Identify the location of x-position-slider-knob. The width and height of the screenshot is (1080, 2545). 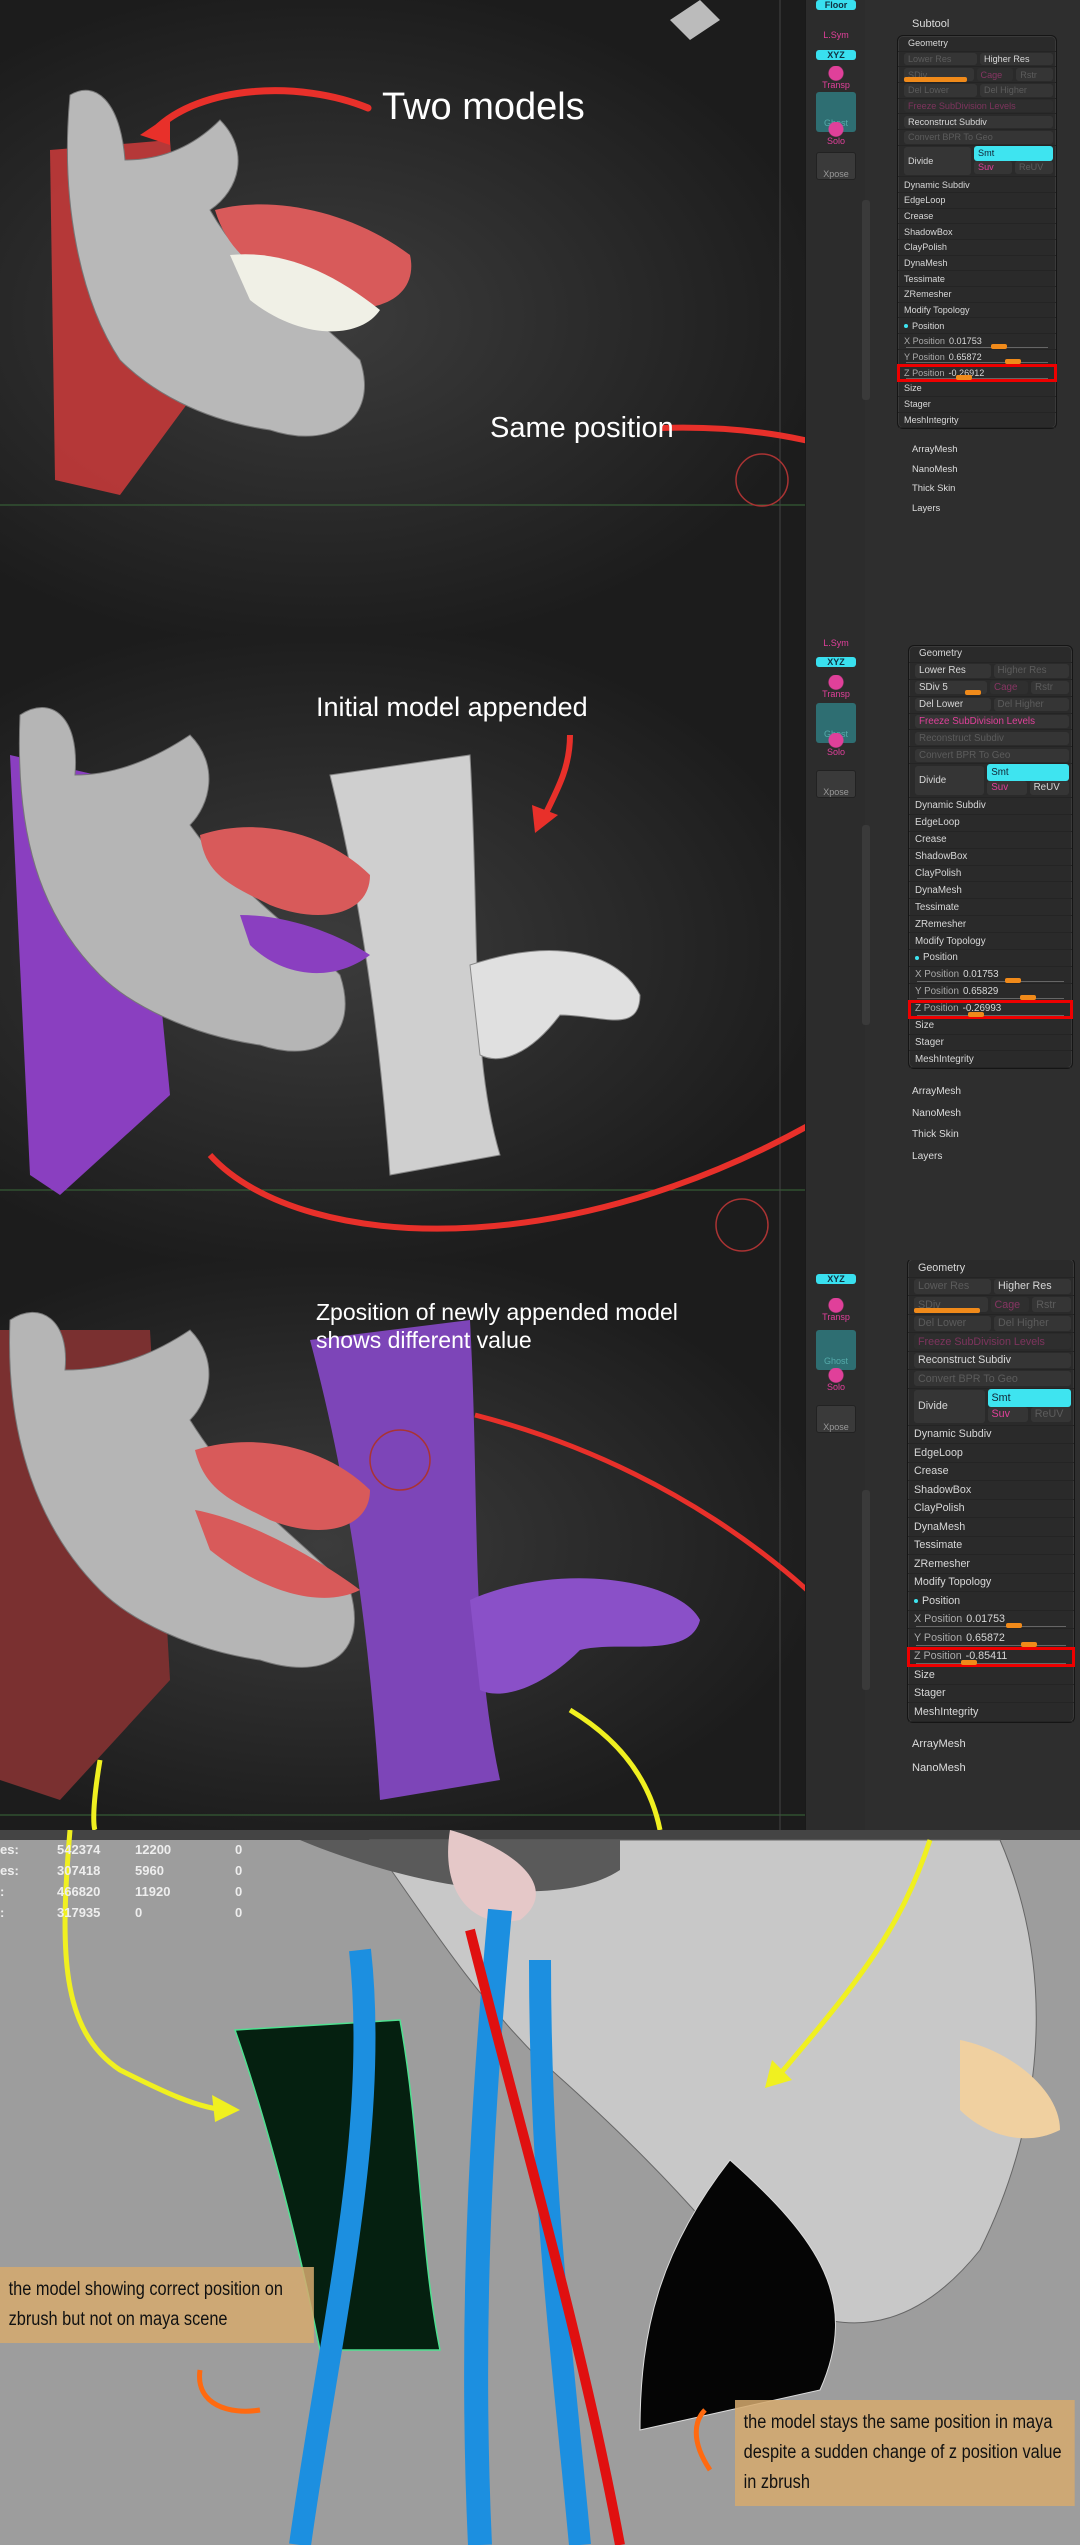
(1013, 980).